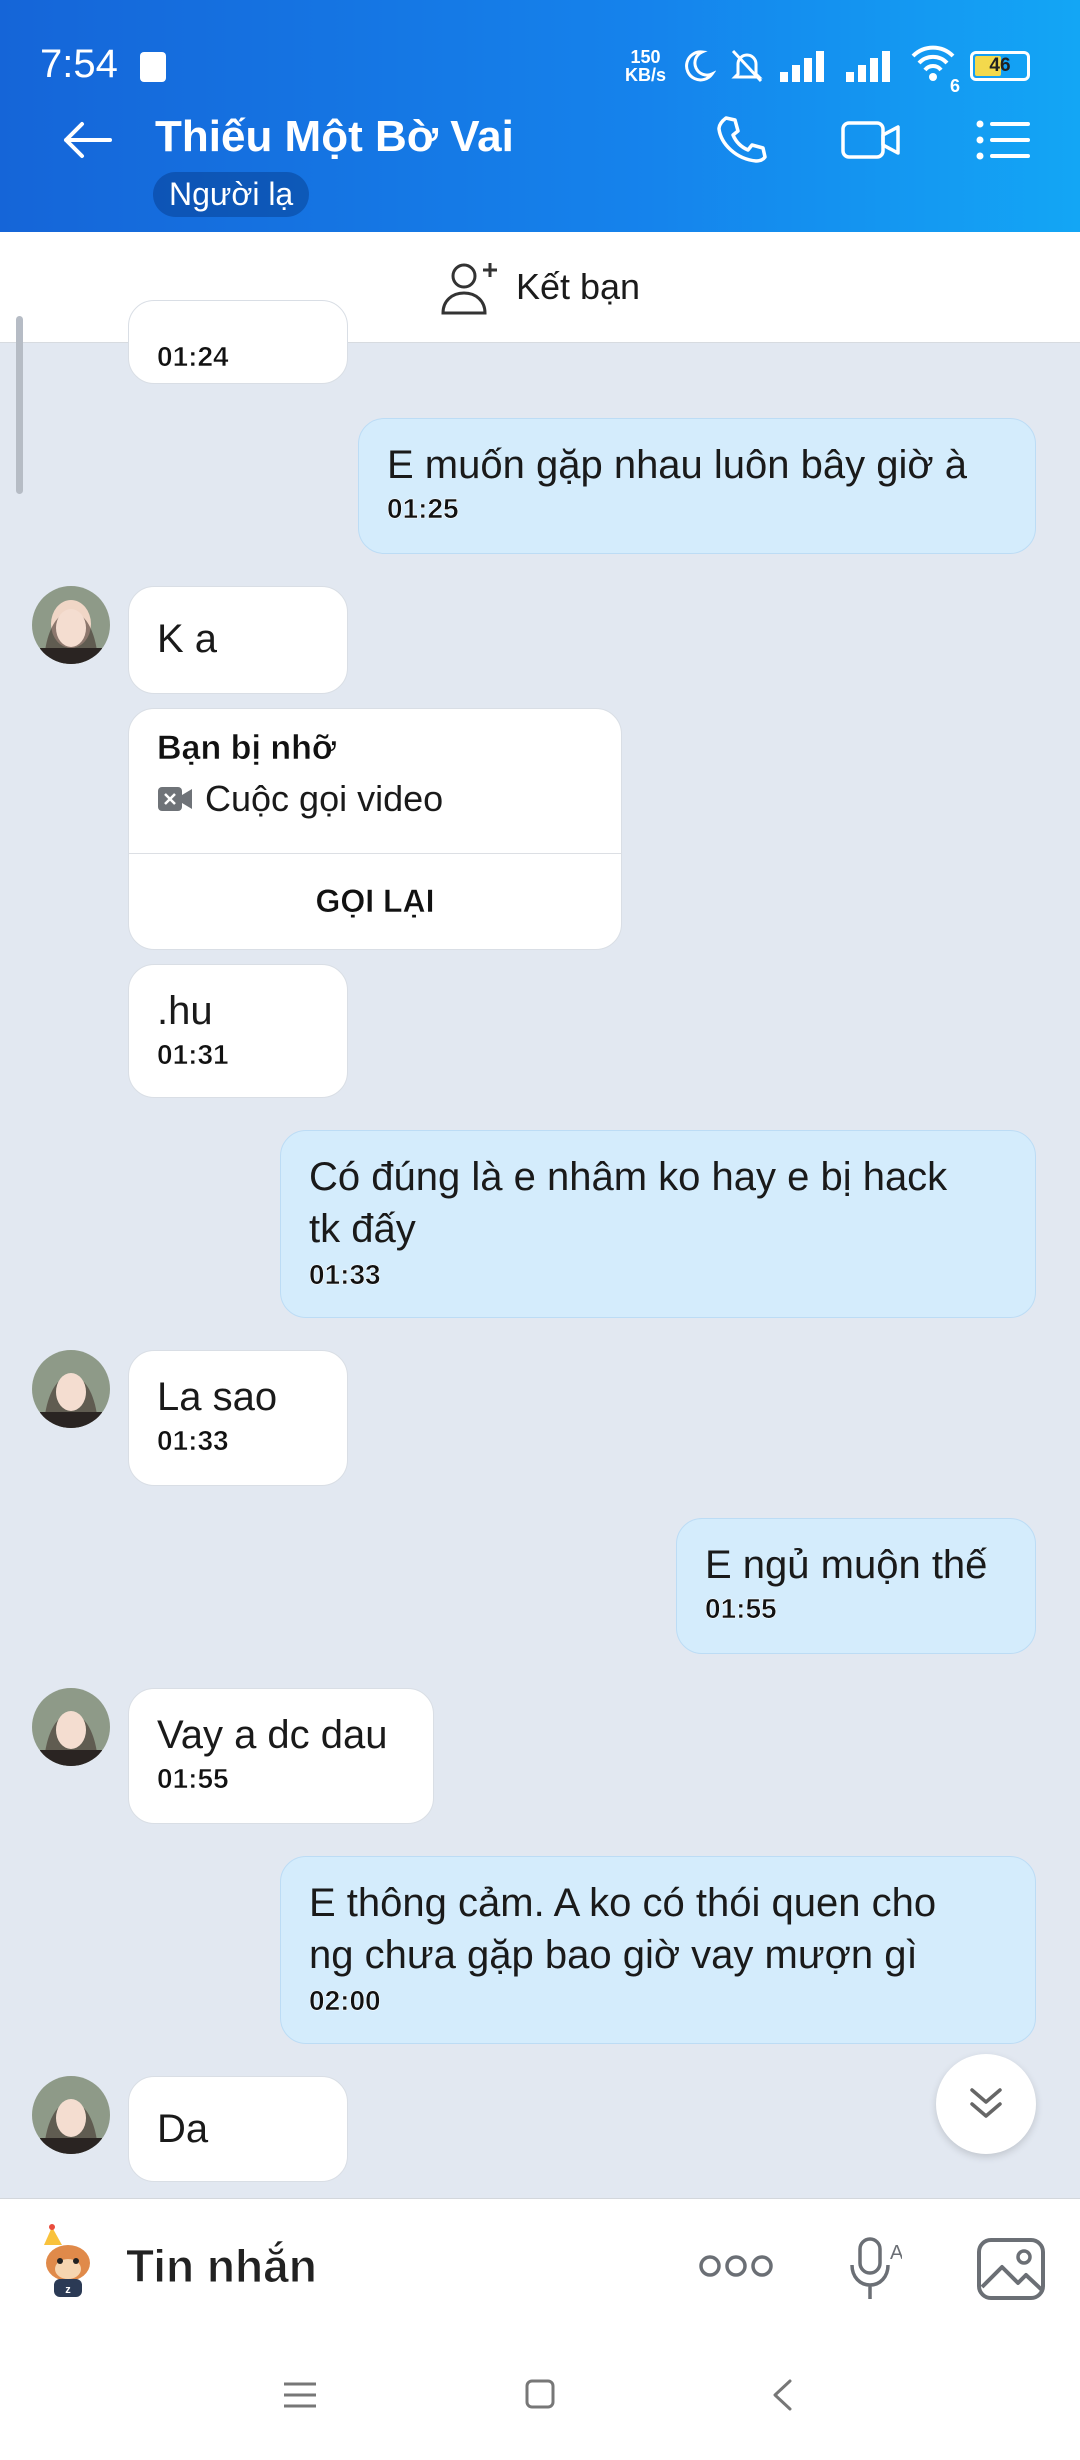 Image resolution: width=1080 pixels, height=2460 pixels. I want to click on svg-text: z, so click(68, 2290).